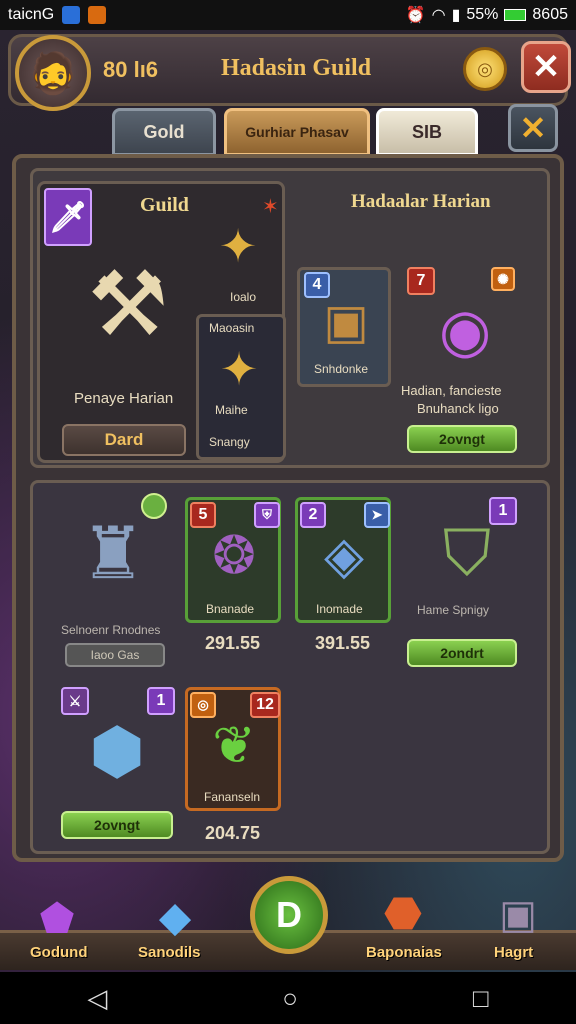 This screenshot has width=576, height=1024. I want to click on header-bar: 🧔 80 lı6 Hadasin Guild ◎ ✕, so click(289, 72).